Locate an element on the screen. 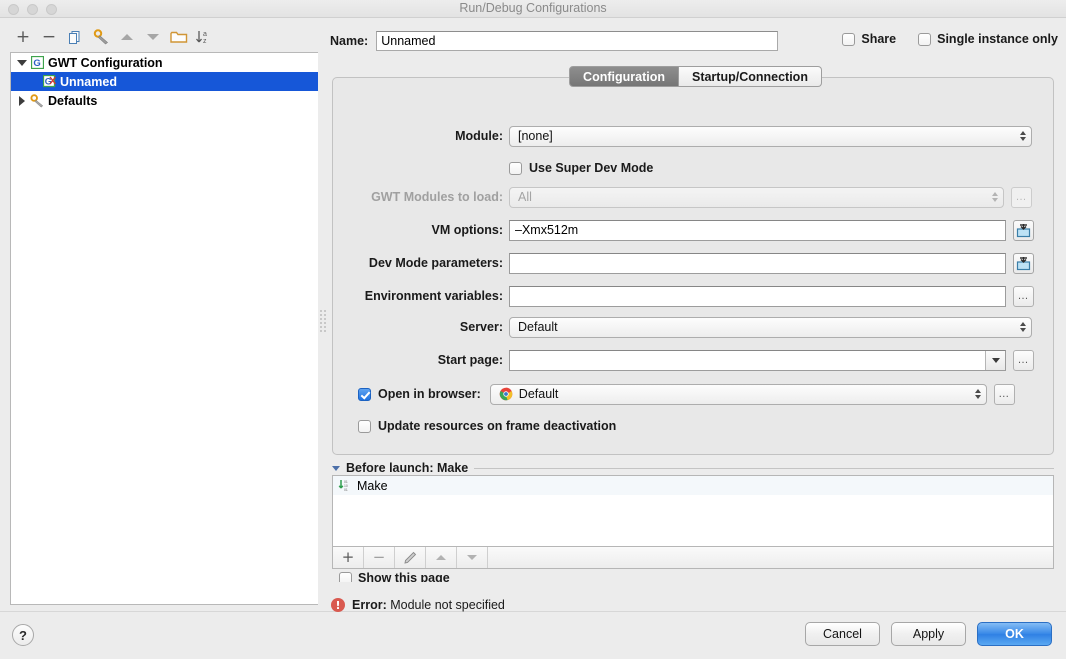 Image resolution: width=1066 pixels, height=659 pixels. remove-configuration-button: − is located at coordinates (49, 37).